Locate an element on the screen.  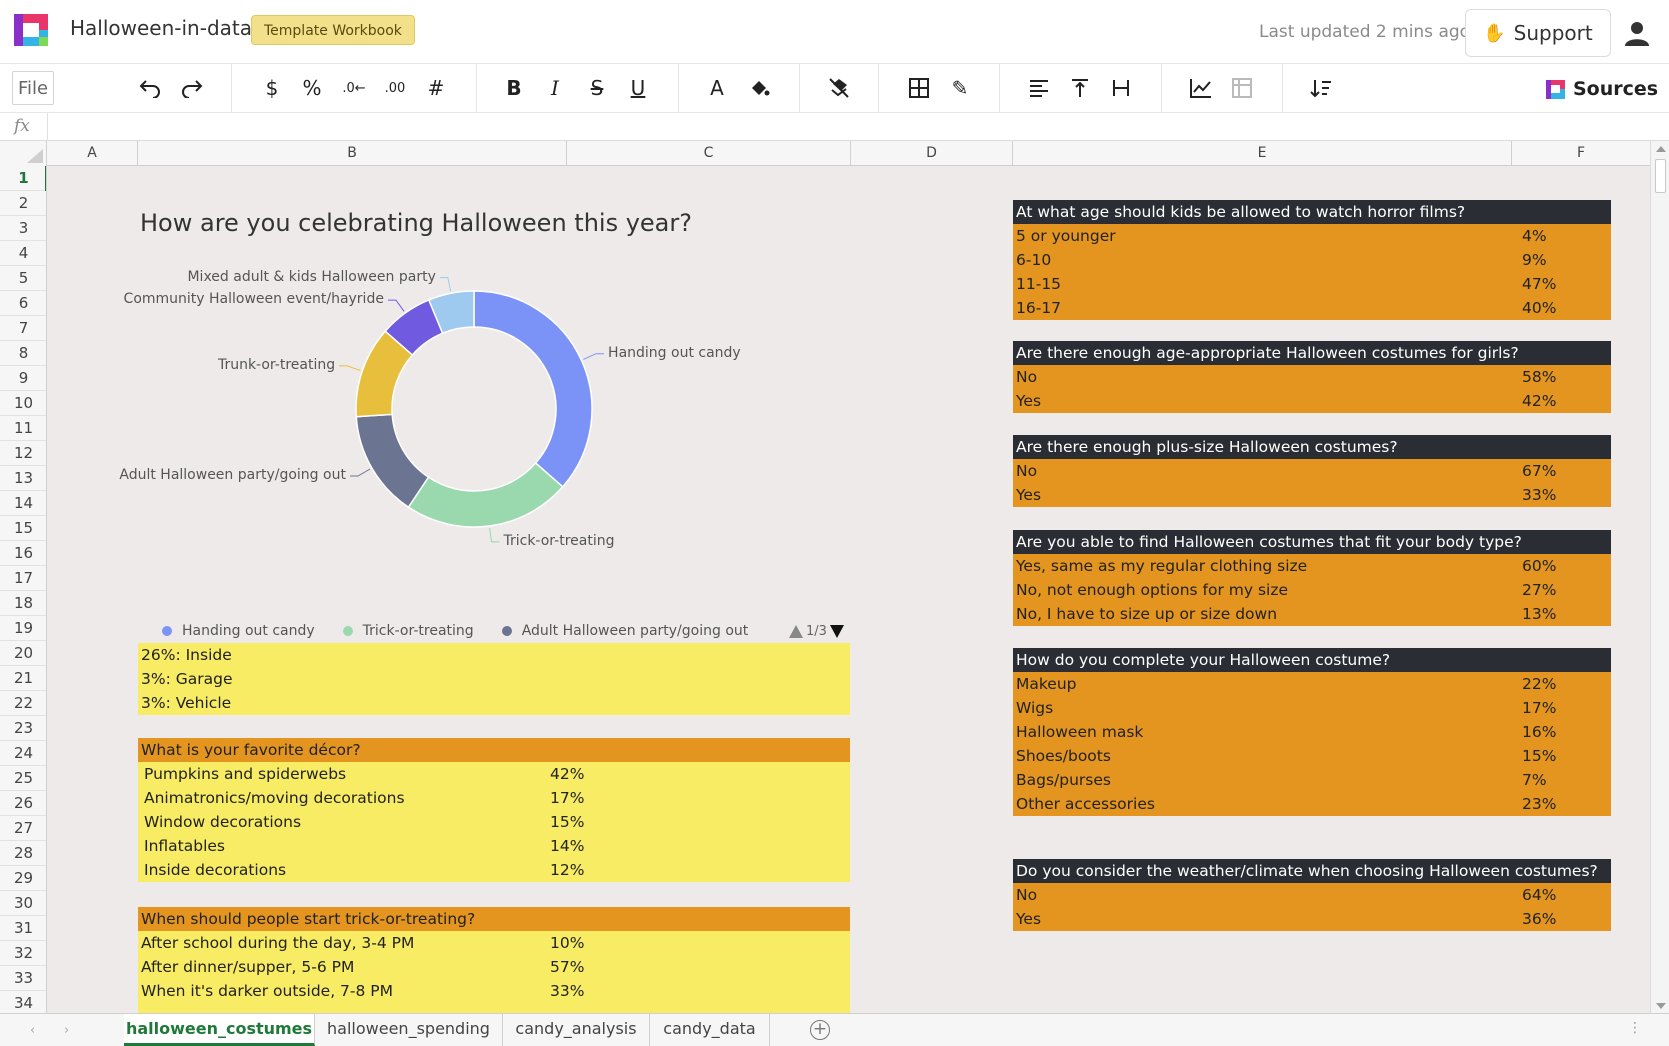
legend-item: Adult Halloween party/going out is located at coordinates (624, 631).